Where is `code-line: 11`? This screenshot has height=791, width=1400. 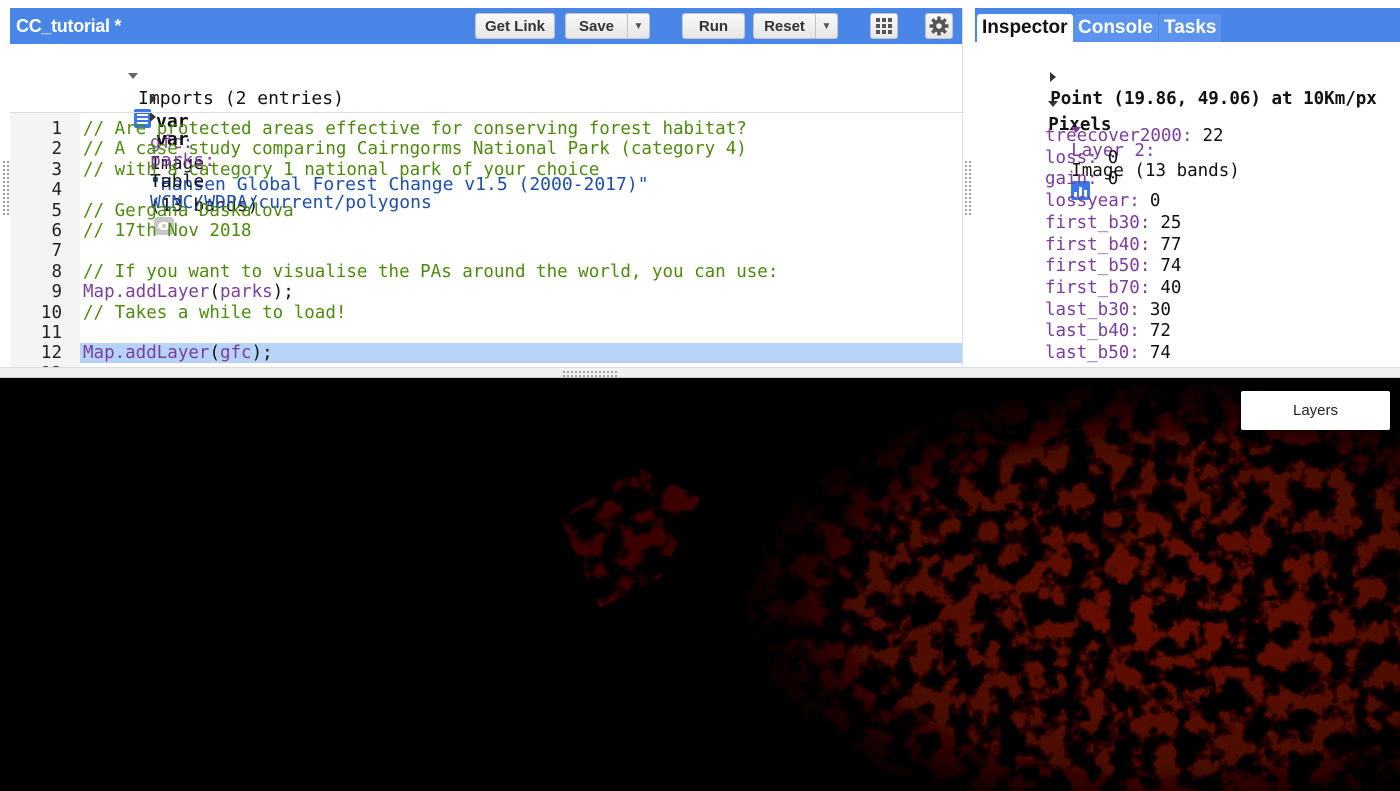 code-line: 11 is located at coordinates (486, 333).